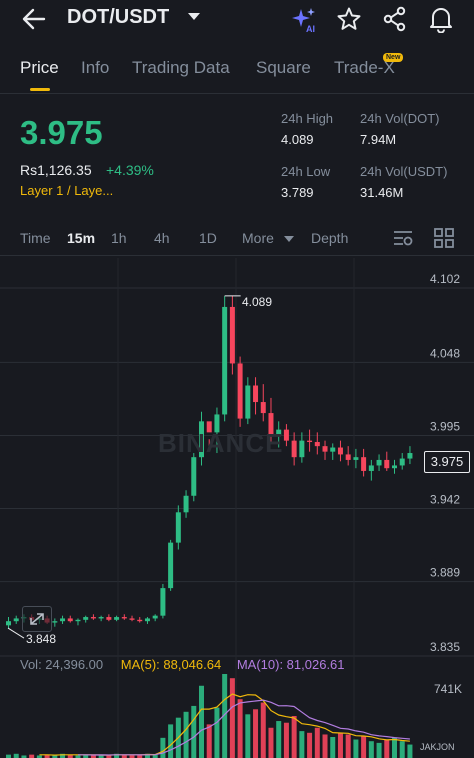 The height and width of the screenshot is (758, 474). Describe the element at coordinates (95, 68) in the screenshot. I see `tab-info: Info` at that location.